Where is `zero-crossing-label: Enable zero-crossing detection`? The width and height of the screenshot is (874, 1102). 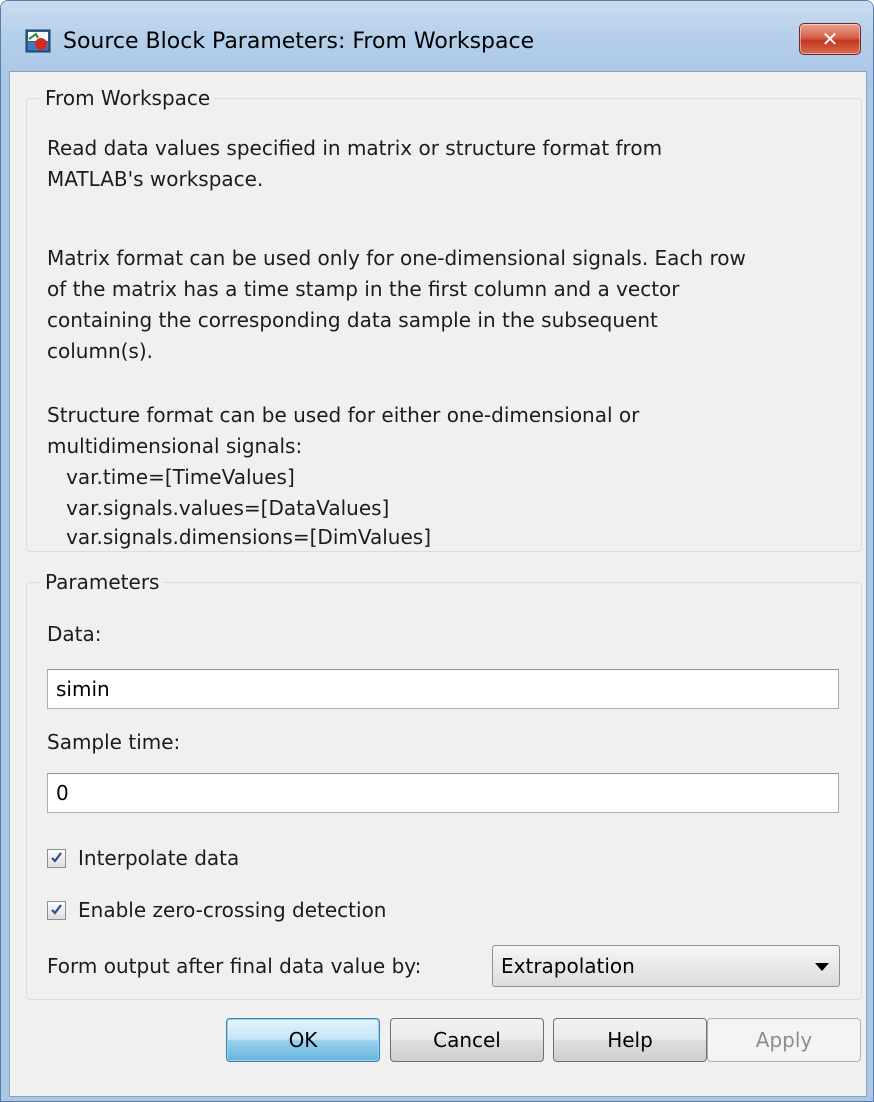 zero-crossing-label: Enable zero-crossing detection is located at coordinates (232, 910).